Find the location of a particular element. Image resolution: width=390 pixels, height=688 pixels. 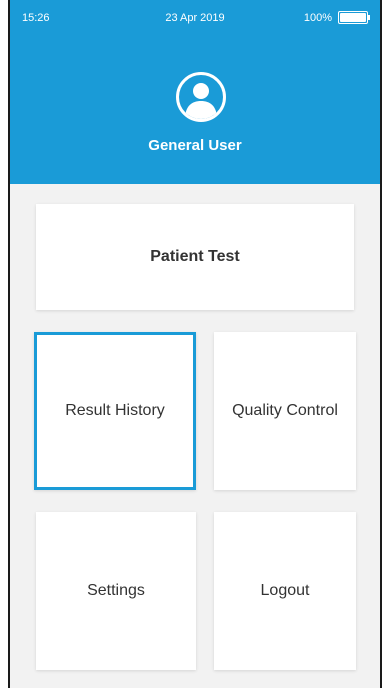

status-bar: 15:26 23 Apr 2019 100% is located at coordinates (195, 18).